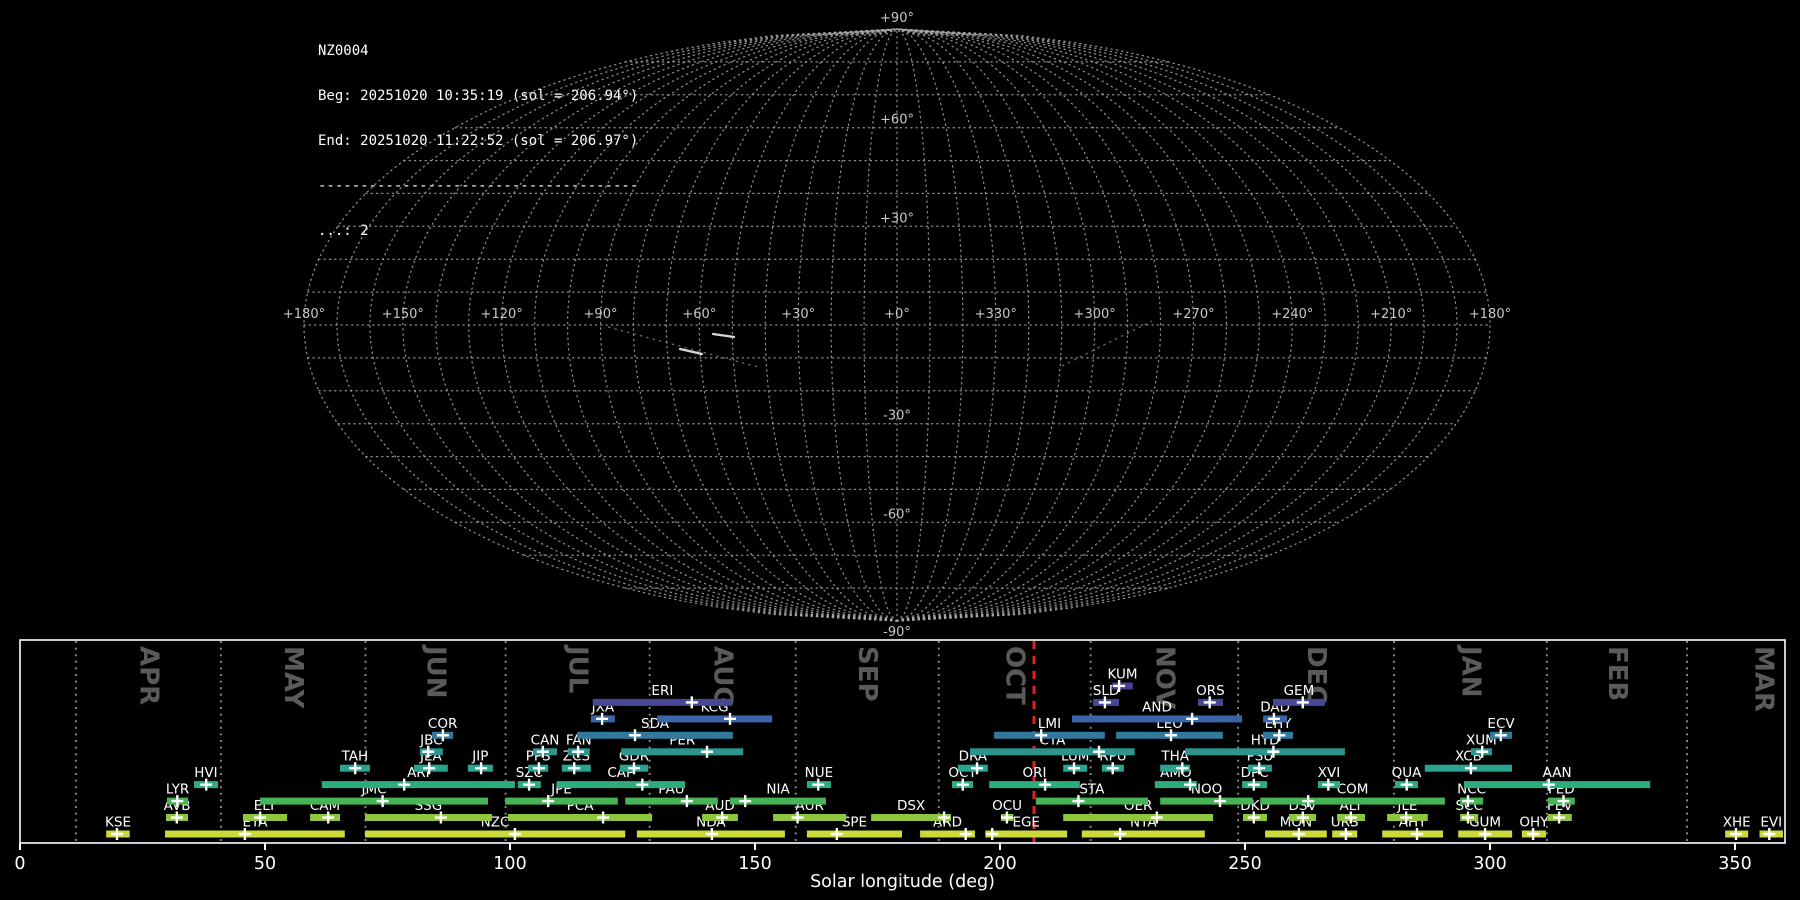  Describe the element at coordinates (897, 120) in the screenshot. I see `latitude-label: +60°` at that location.